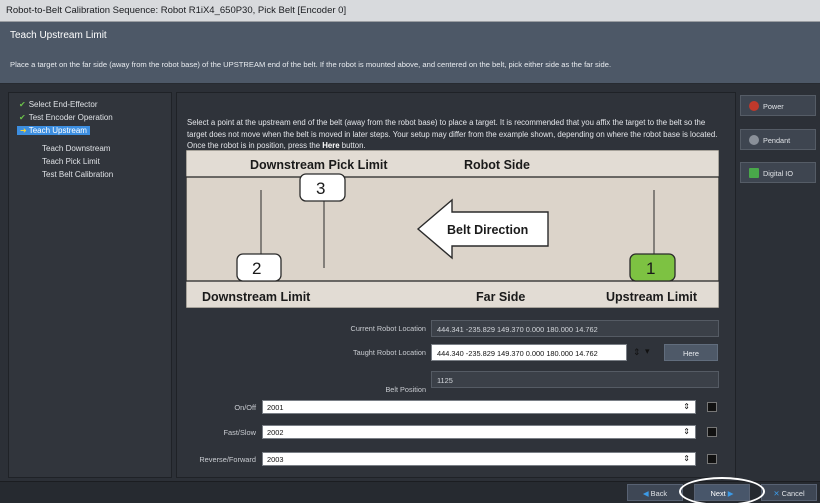 This screenshot has width=820, height=503. Describe the element at coordinates (712, 459) in the screenshot. I see `reverse-forward-indicator` at that location.